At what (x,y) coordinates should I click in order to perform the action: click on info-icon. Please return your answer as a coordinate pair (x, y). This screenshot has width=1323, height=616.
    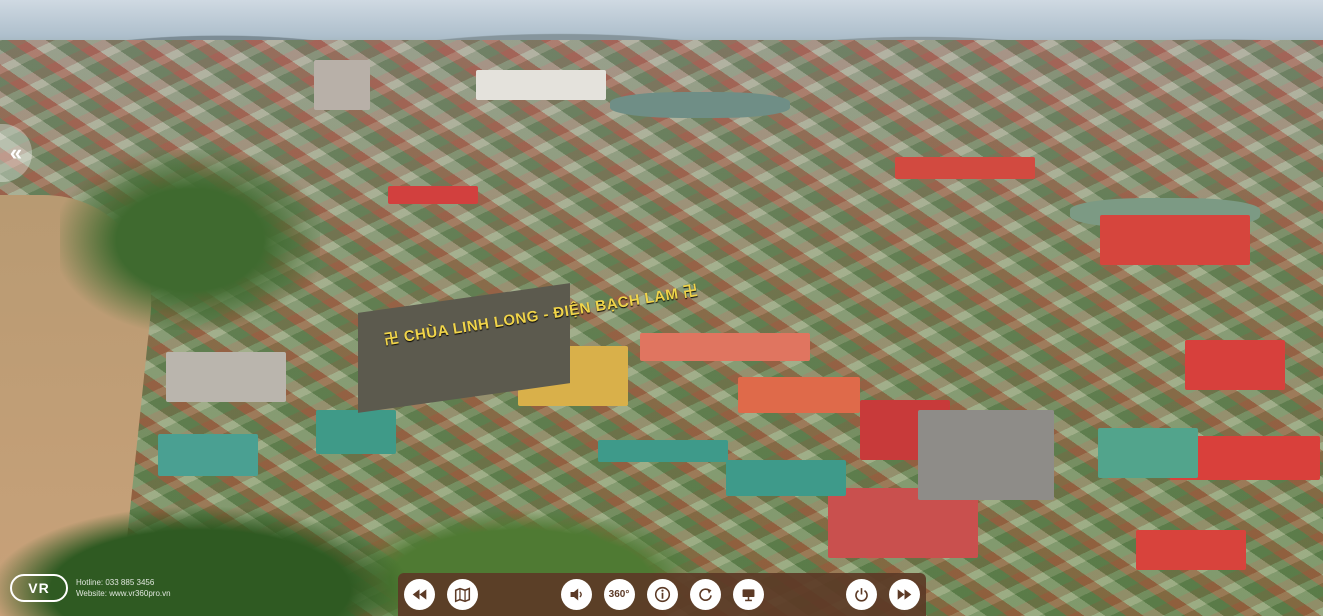
    Looking at the image, I should click on (662, 594).